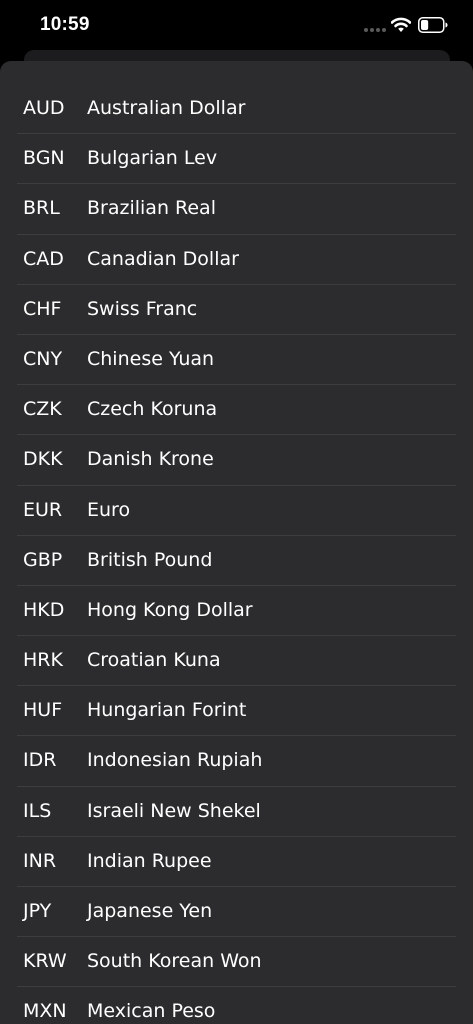 Image resolution: width=473 pixels, height=1024 pixels. What do you see at coordinates (236, 209) in the screenshot?
I see `currency-row-brl: BRL Brazilian Real` at bounding box center [236, 209].